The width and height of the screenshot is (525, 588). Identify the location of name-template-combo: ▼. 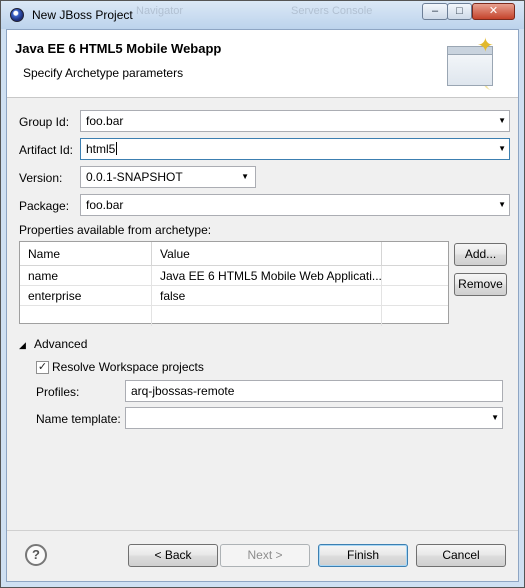
(314, 418).